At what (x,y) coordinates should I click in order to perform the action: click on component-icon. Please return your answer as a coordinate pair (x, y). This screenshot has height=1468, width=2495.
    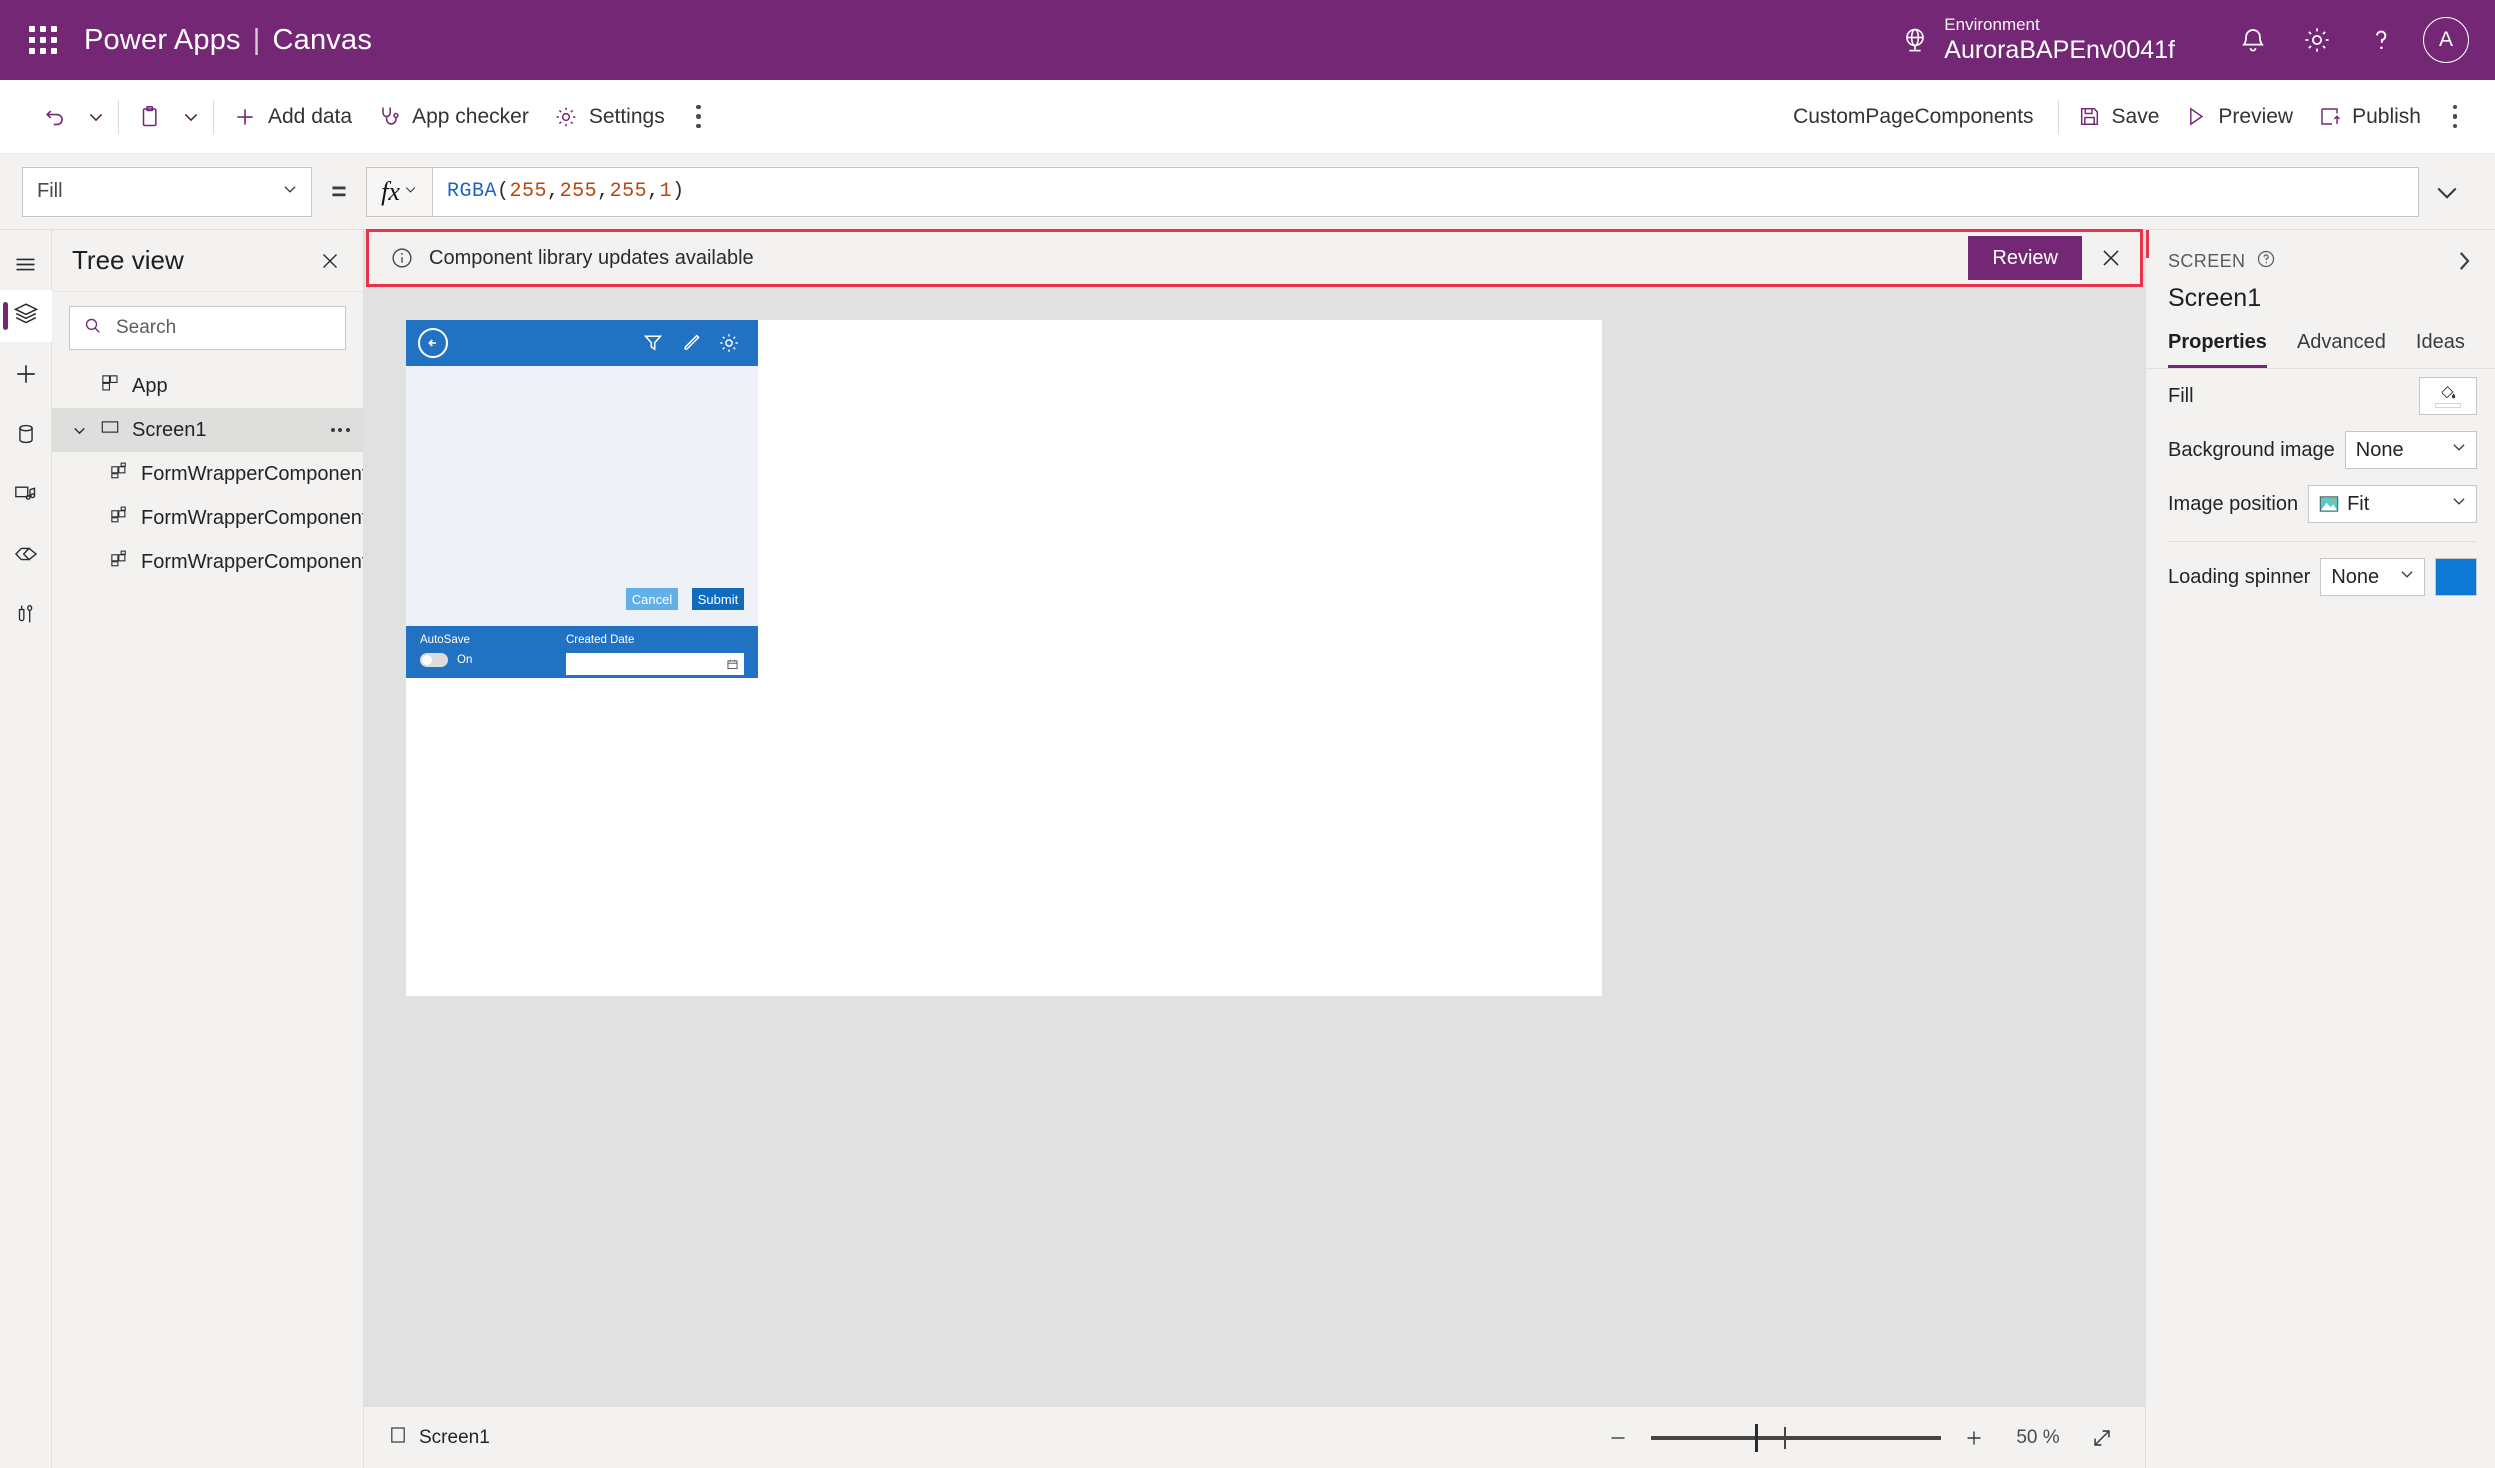
    Looking at the image, I should click on (119, 518).